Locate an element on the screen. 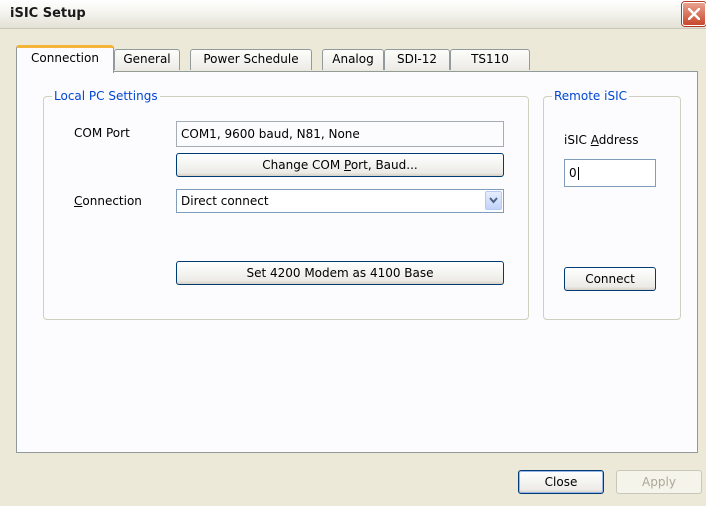 The image size is (706, 506). window-title: iSIC Setup is located at coordinates (48, 13).